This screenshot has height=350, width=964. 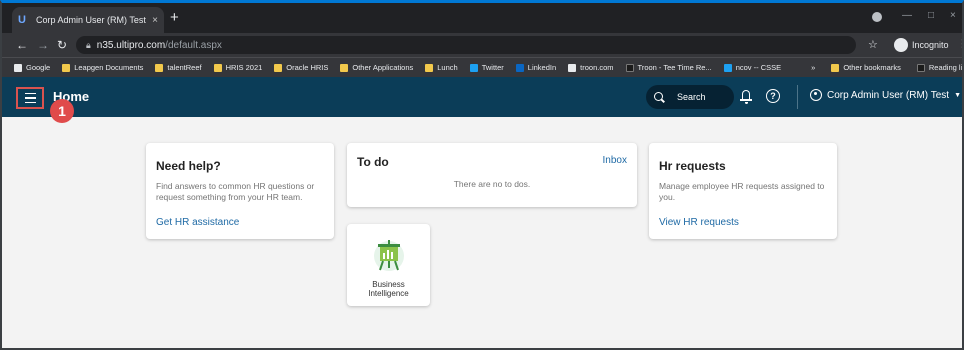 What do you see at coordinates (22, 45) in the screenshot?
I see `back-arrow-icon: ←` at bounding box center [22, 45].